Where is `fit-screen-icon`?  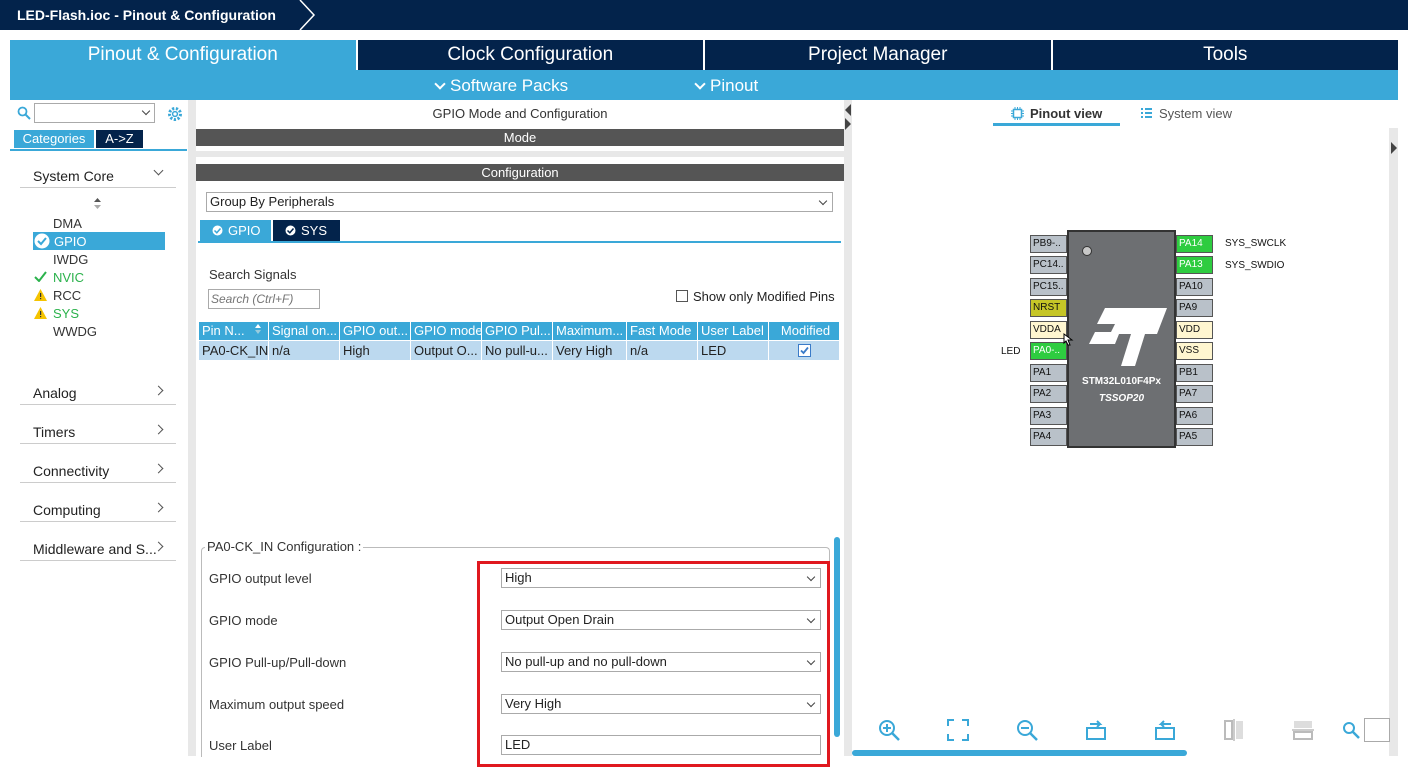 fit-screen-icon is located at coordinates (958, 730).